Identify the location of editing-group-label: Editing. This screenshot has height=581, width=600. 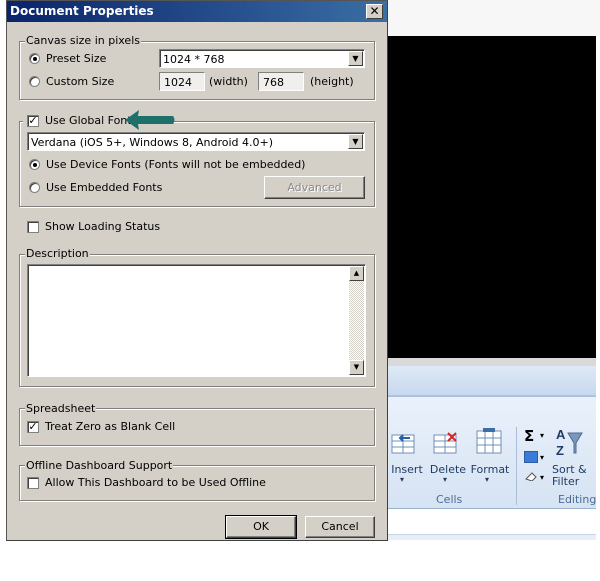
(577, 499).